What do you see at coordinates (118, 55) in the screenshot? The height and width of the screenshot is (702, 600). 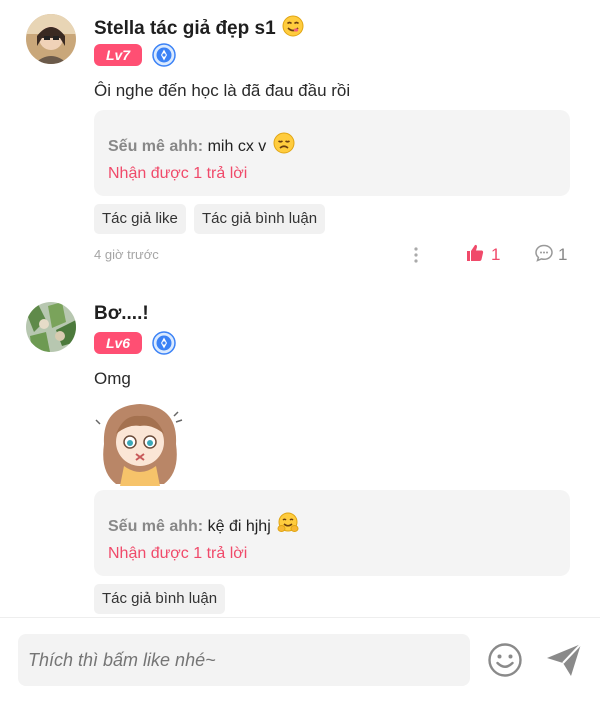 I see `level-badge: Lv7` at bounding box center [118, 55].